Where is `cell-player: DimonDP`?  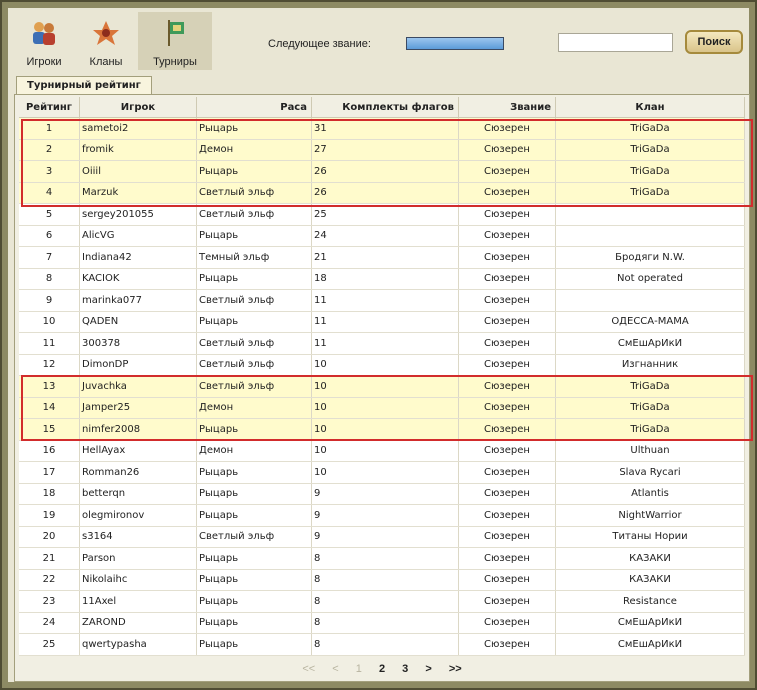
cell-player: DimonDP is located at coordinates (138, 365).